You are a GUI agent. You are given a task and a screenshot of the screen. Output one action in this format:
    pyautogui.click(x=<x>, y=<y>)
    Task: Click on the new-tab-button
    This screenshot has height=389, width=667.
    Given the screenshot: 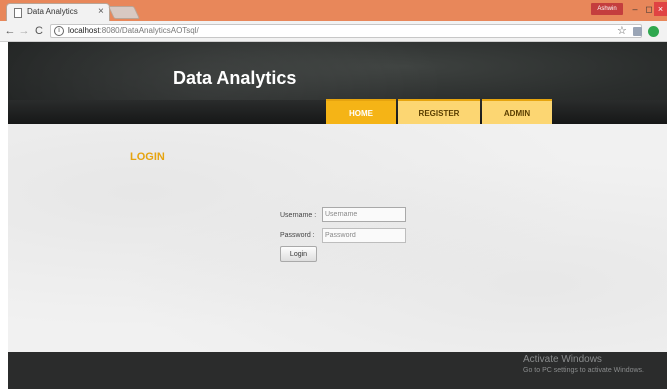 What is the action you would take?
    pyautogui.click(x=124, y=12)
    